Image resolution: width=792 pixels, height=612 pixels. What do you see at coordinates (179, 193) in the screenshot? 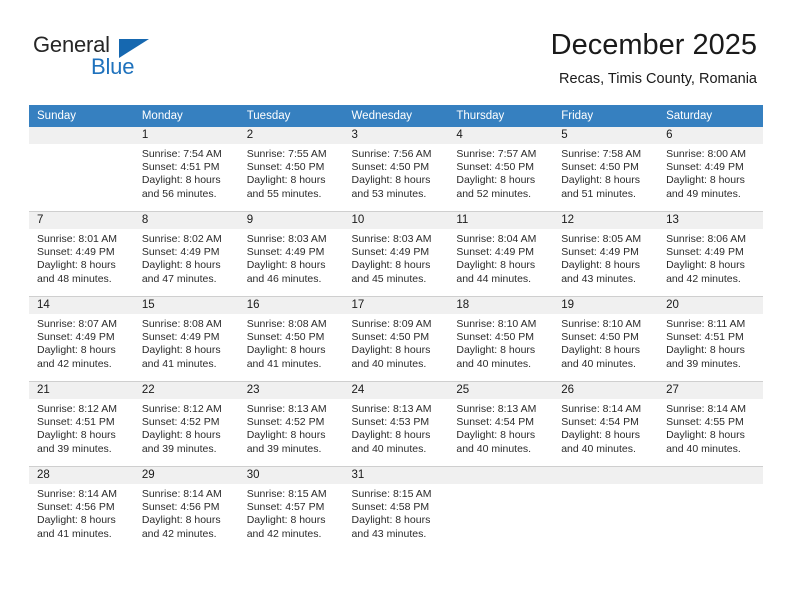
I see `daylight-text-line2: and 56 minutes.` at bounding box center [179, 193].